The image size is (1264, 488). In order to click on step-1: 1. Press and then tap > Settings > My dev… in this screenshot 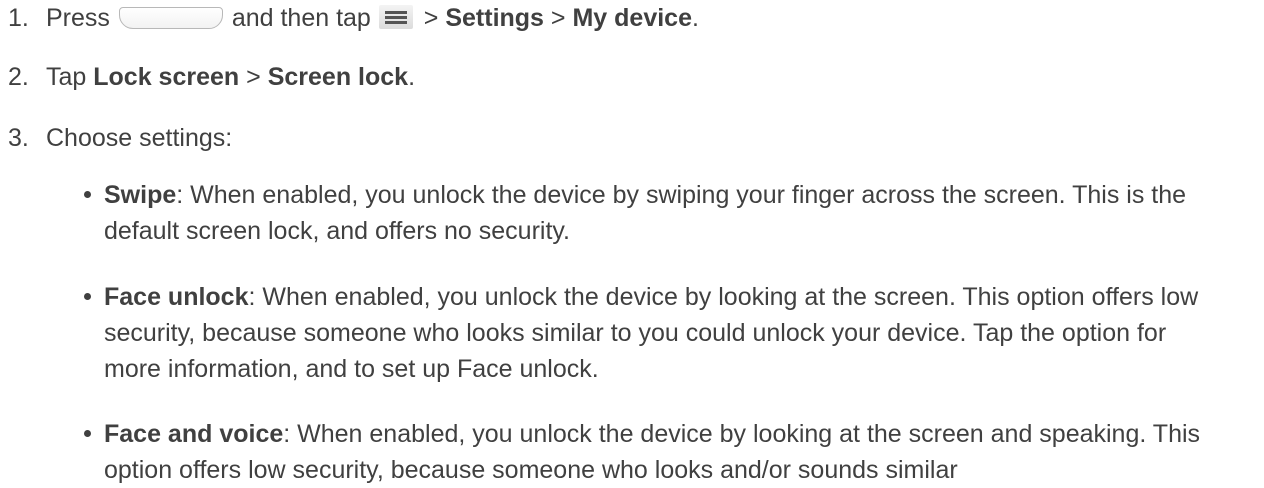, I will do `click(353, 18)`.